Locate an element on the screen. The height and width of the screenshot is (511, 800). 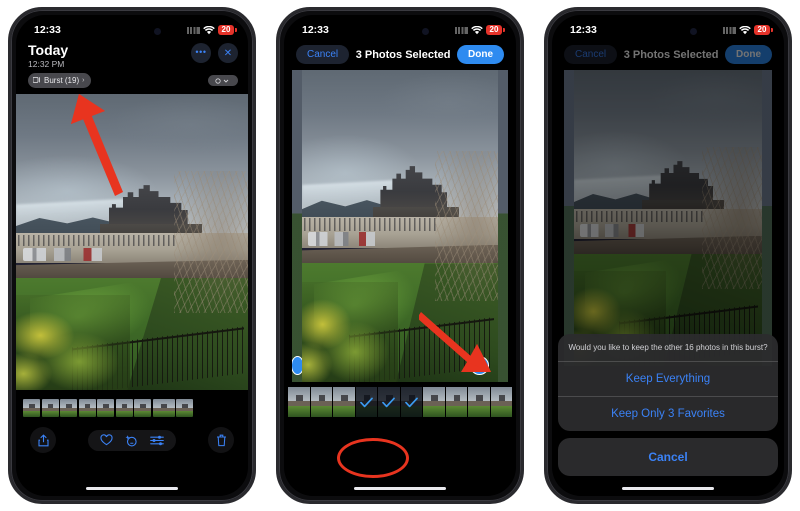
date-header: Today 12:32 PM is located at coordinates (48, 56).